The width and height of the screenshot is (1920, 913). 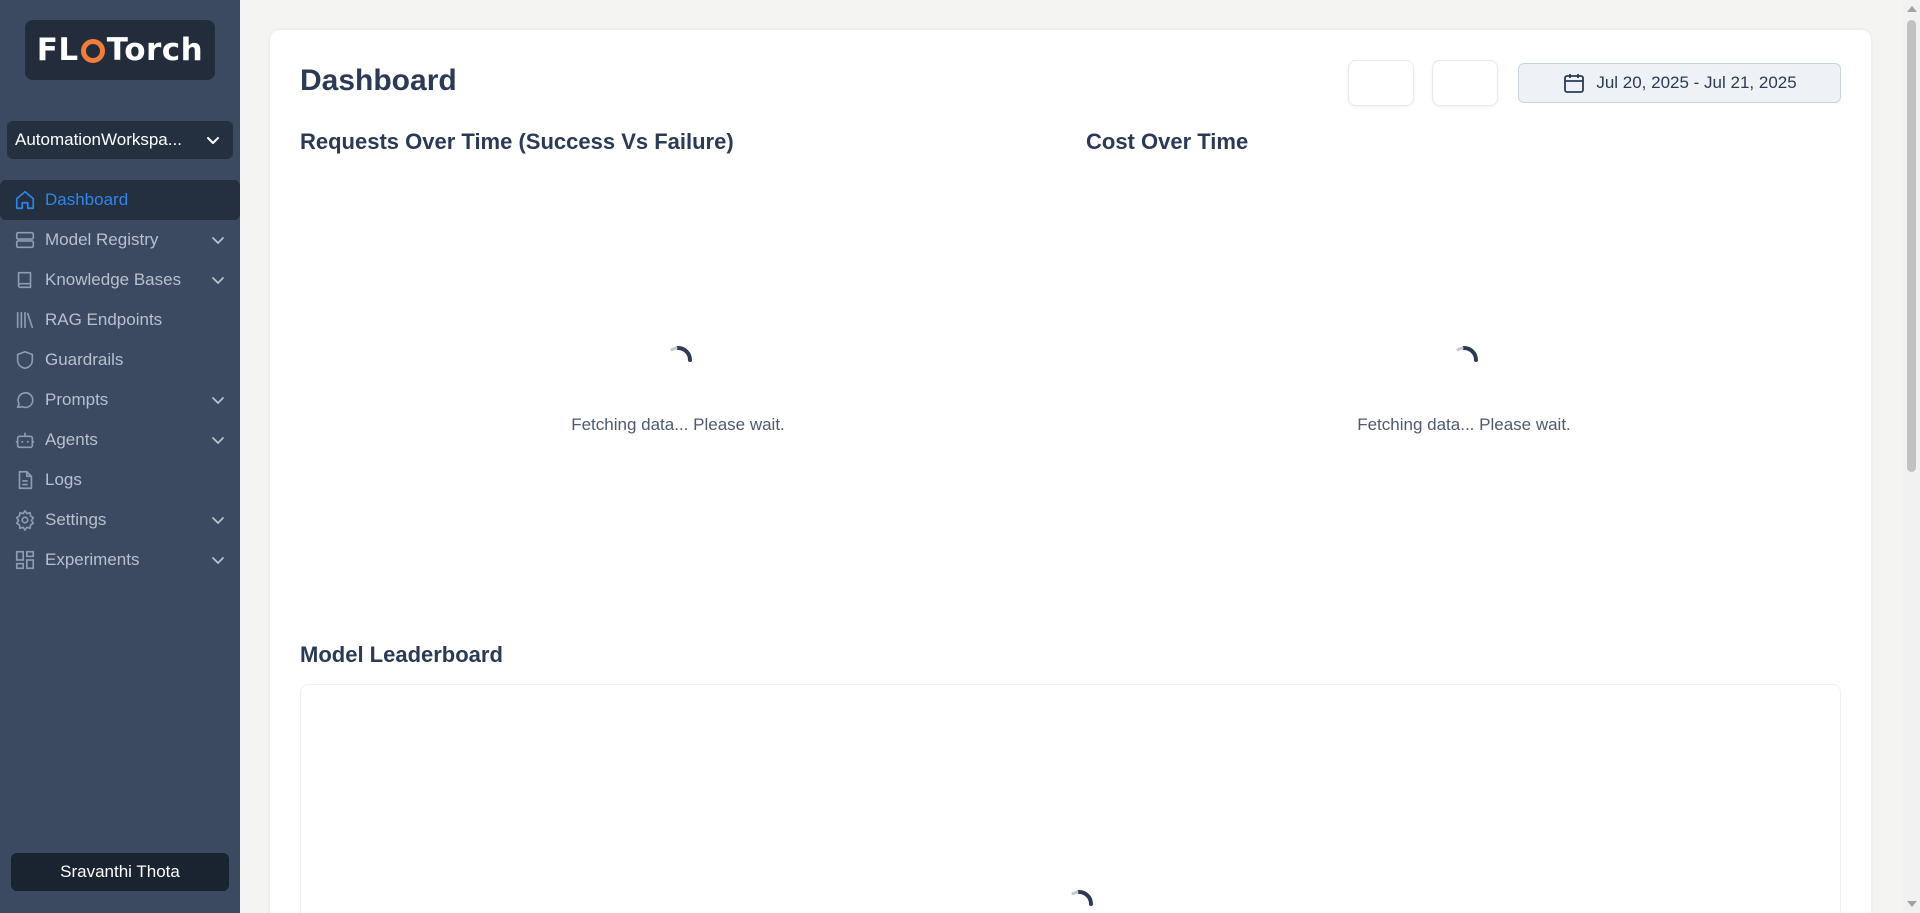 I want to click on sidebar-item-model-registry: Model Registry, so click(x=120, y=240).